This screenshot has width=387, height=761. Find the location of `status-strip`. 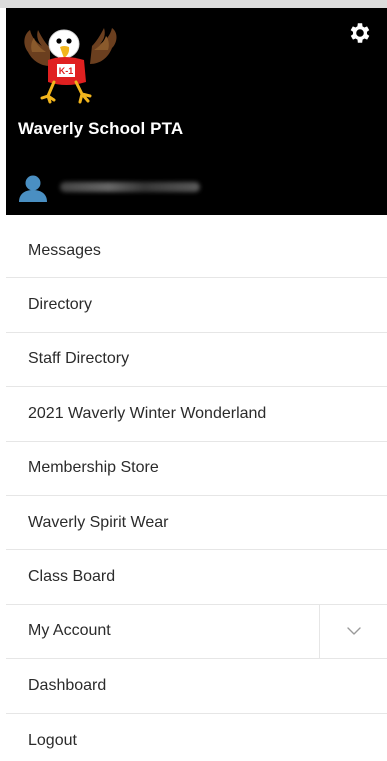

status-strip is located at coordinates (193, 4).